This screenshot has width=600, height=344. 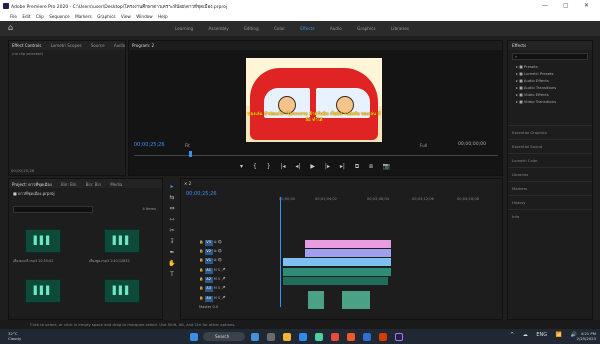 I want to click on workspace-editing: Editing, so click(x=251, y=28).